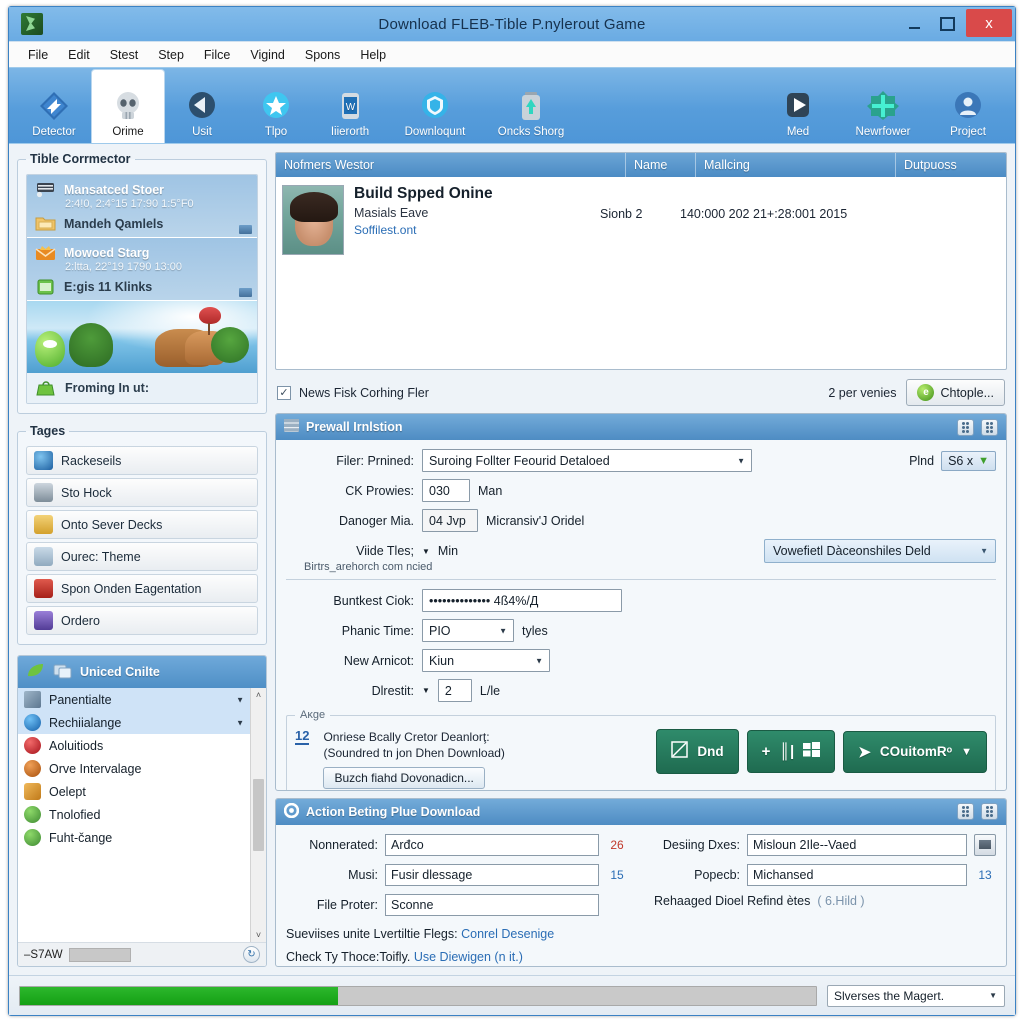  What do you see at coordinates (128, 106) in the screenshot?
I see `toolbar-item-orime: Orime` at bounding box center [128, 106].